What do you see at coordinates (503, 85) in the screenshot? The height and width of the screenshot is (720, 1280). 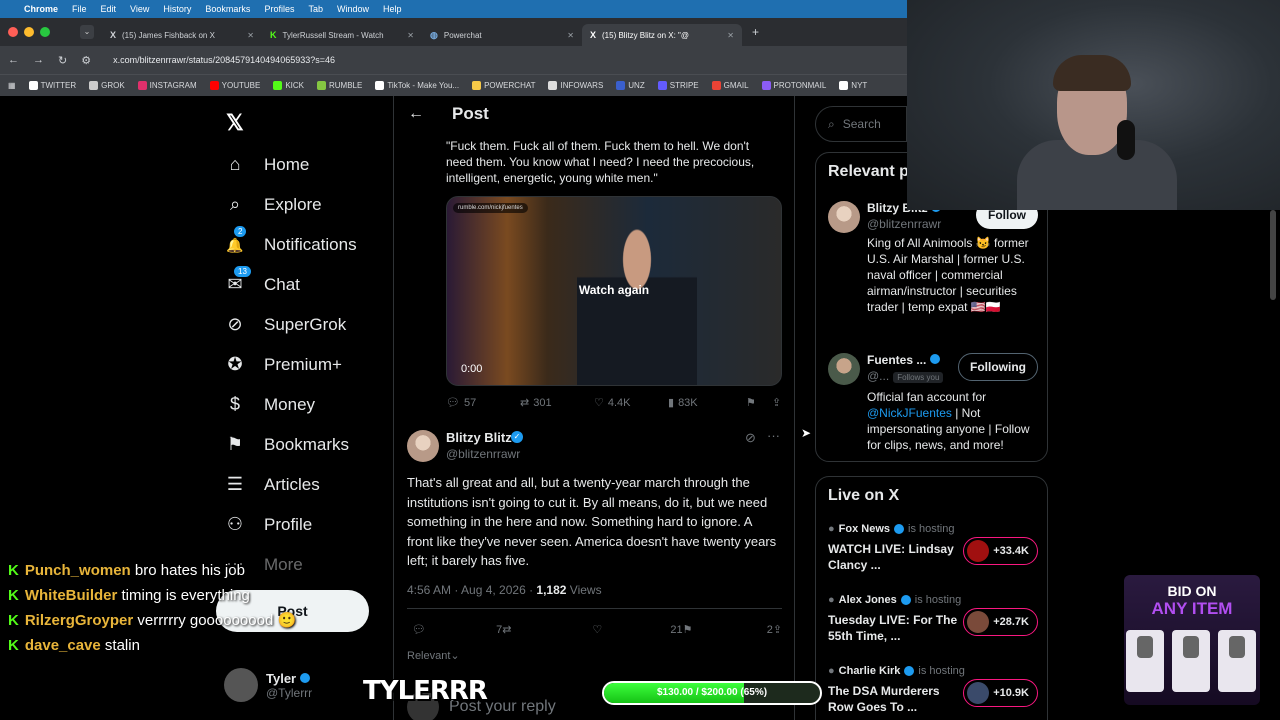 I see `bookmark-powerchat: POWERCHAT` at bounding box center [503, 85].